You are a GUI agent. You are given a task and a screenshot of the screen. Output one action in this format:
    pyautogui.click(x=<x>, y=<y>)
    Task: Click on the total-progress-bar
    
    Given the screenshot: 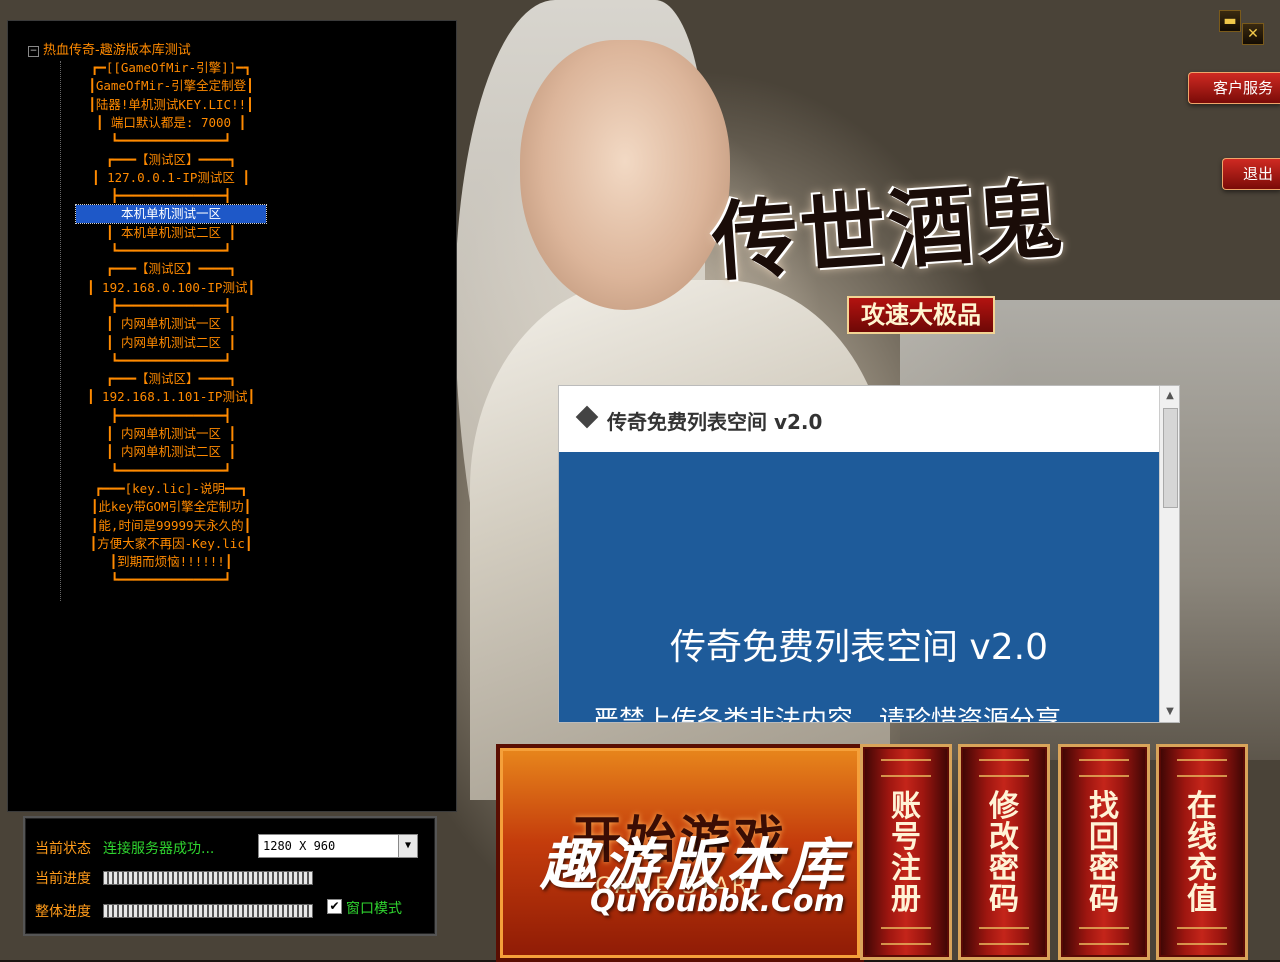 What is the action you would take?
    pyautogui.click(x=208, y=911)
    